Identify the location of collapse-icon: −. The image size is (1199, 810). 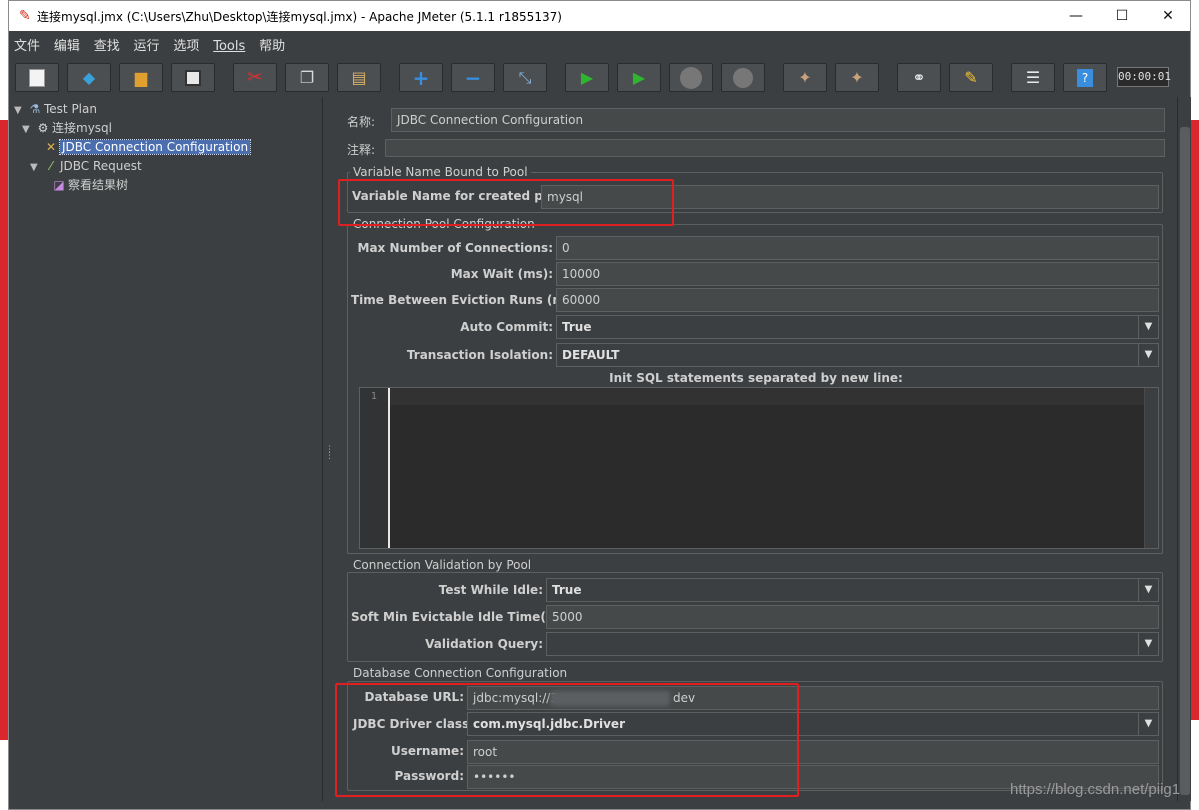
(473, 77).